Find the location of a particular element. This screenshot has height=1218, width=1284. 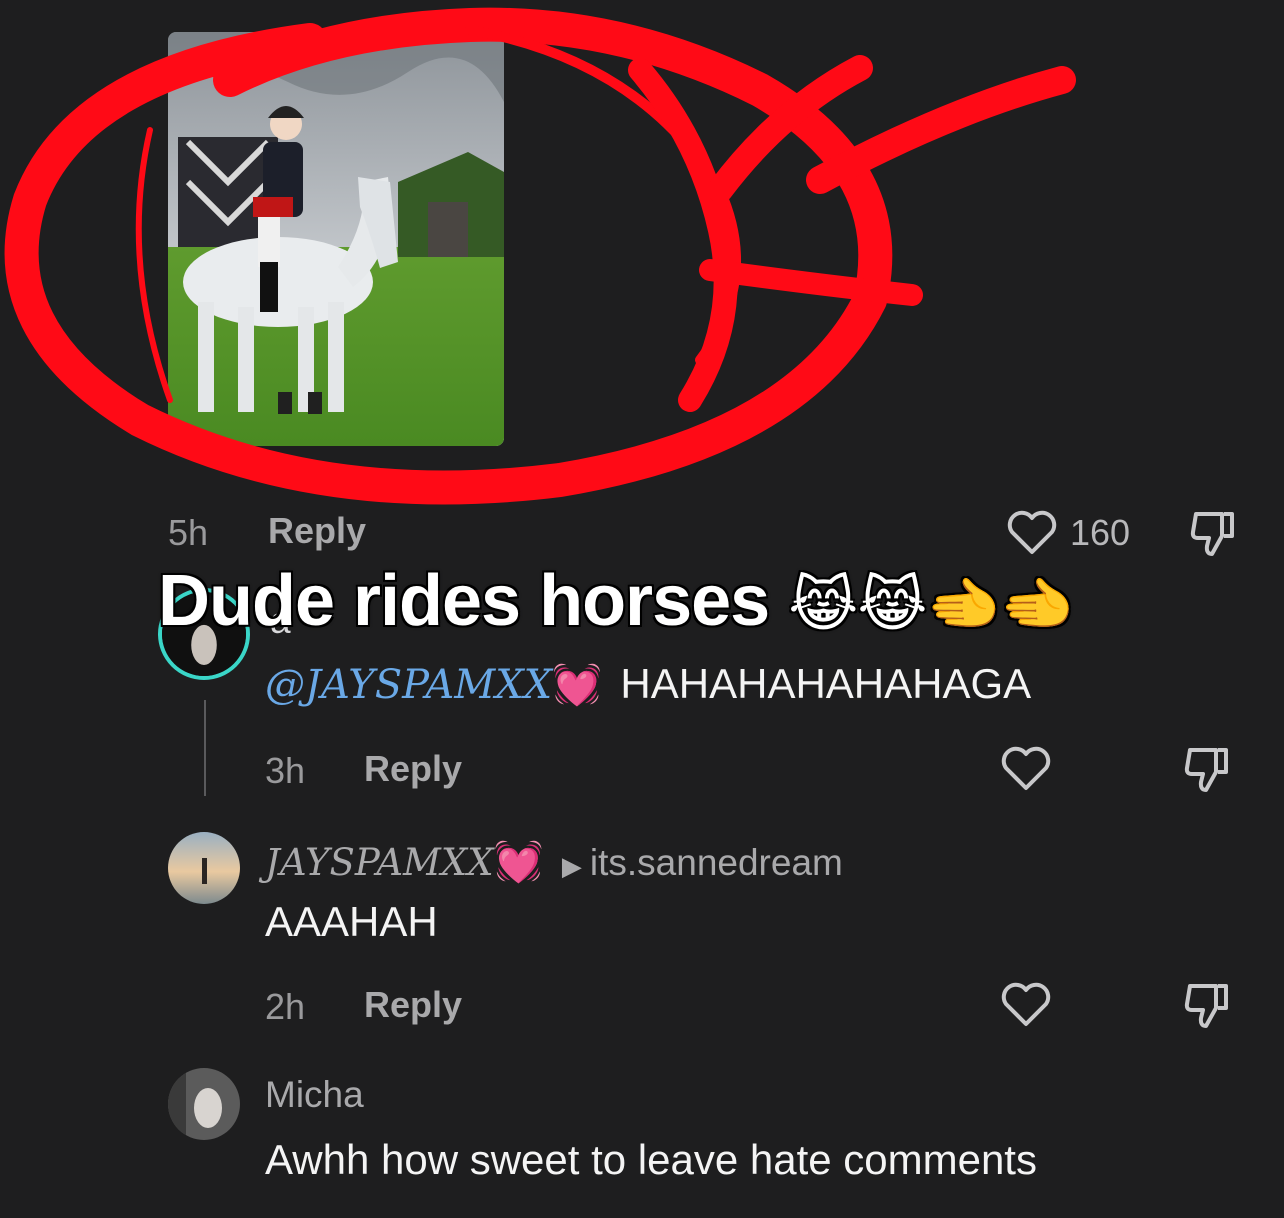

caption-emoji: 😹😹🫲🫲 is located at coordinates (931, 605).